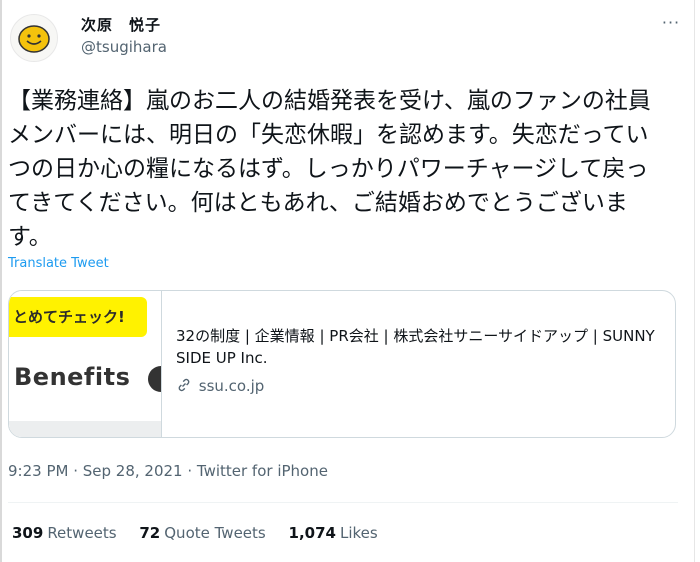 The height and width of the screenshot is (562, 700). I want to click on card-sticker: とめてチェック!, so click(78, 317).